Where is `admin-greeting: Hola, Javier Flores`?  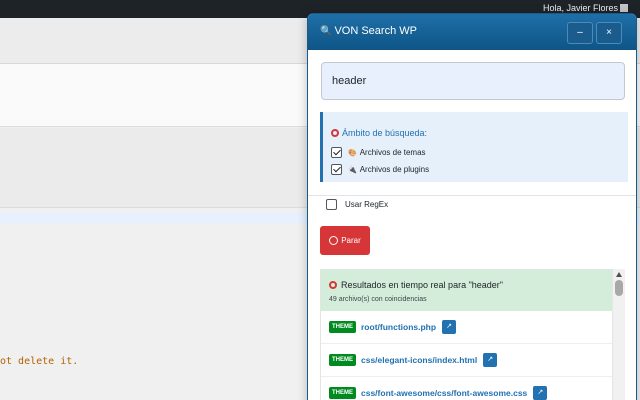
admin-greeting: Hola, Javier Flores is located at coordinates (585, 8).